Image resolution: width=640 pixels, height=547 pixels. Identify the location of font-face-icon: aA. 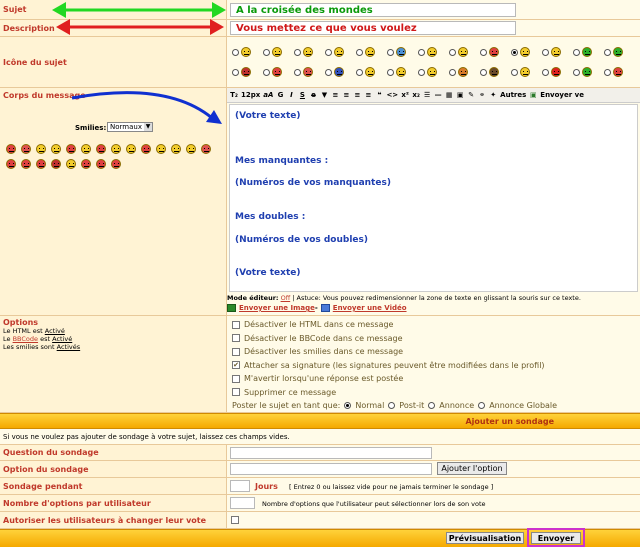
(268, 95).